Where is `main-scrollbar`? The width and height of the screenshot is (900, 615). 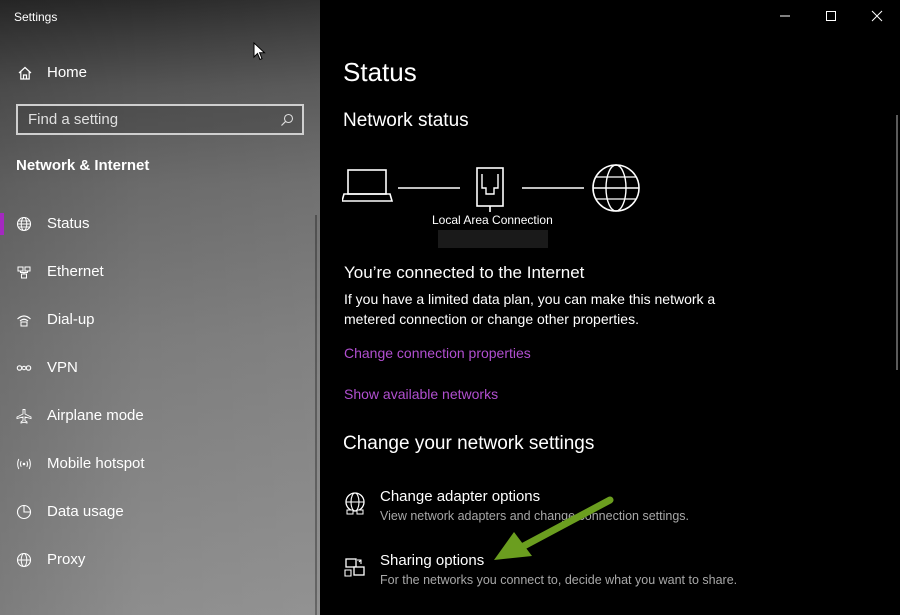
main-scrollbar is located at coordinates (897, 242).